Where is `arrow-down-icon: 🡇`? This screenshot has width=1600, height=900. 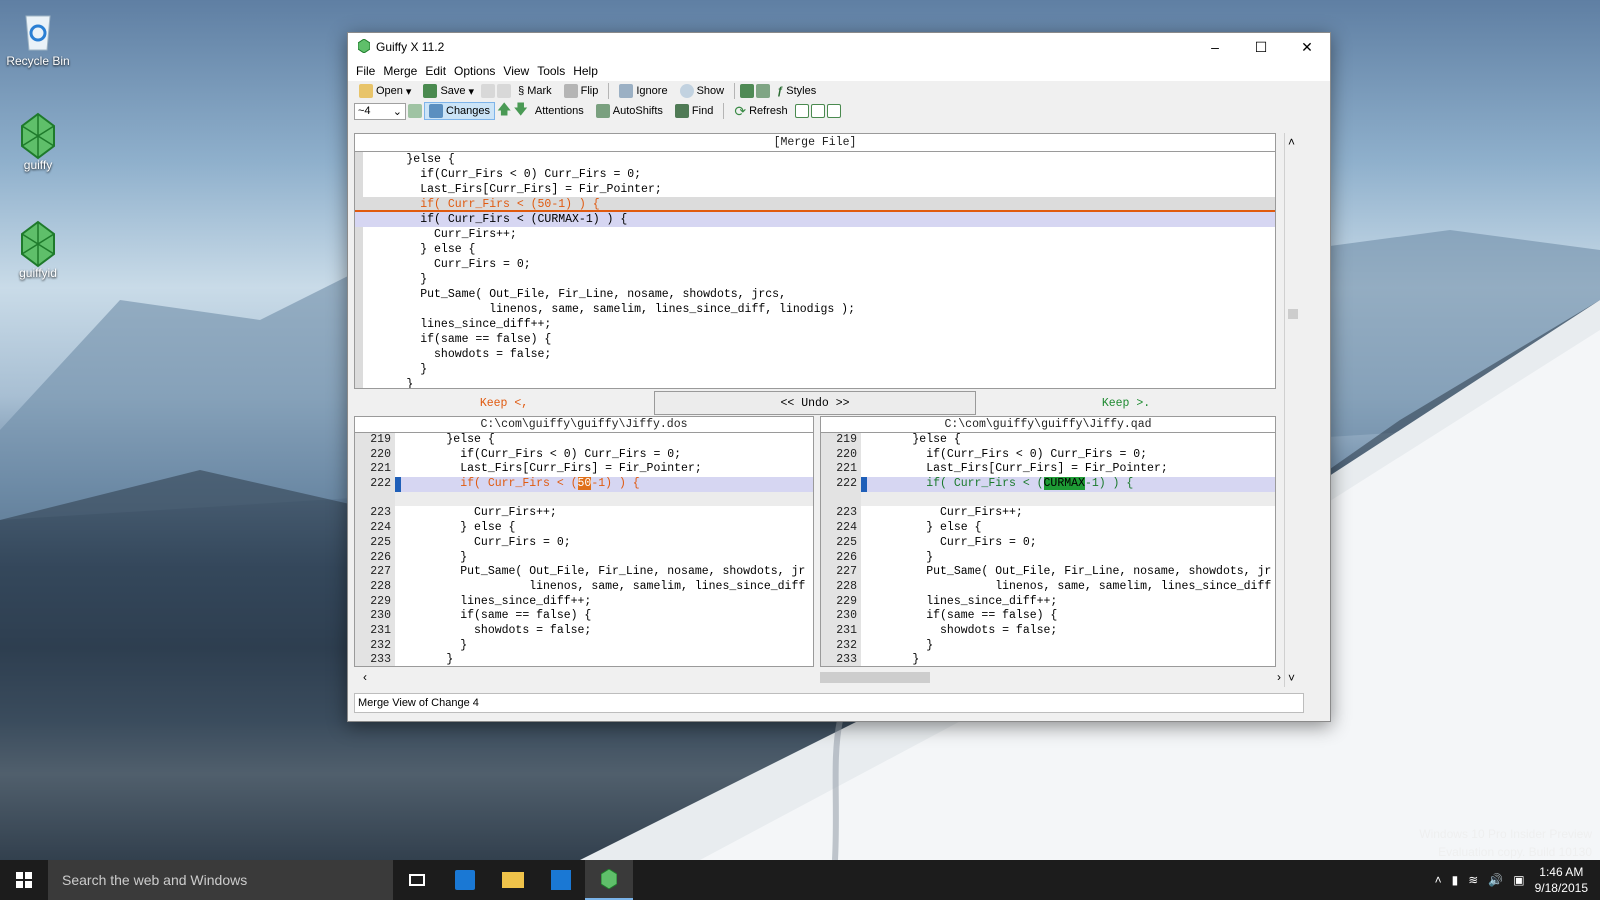 arrow-down-icon: 🡇 is located at coordinates (520, 111).